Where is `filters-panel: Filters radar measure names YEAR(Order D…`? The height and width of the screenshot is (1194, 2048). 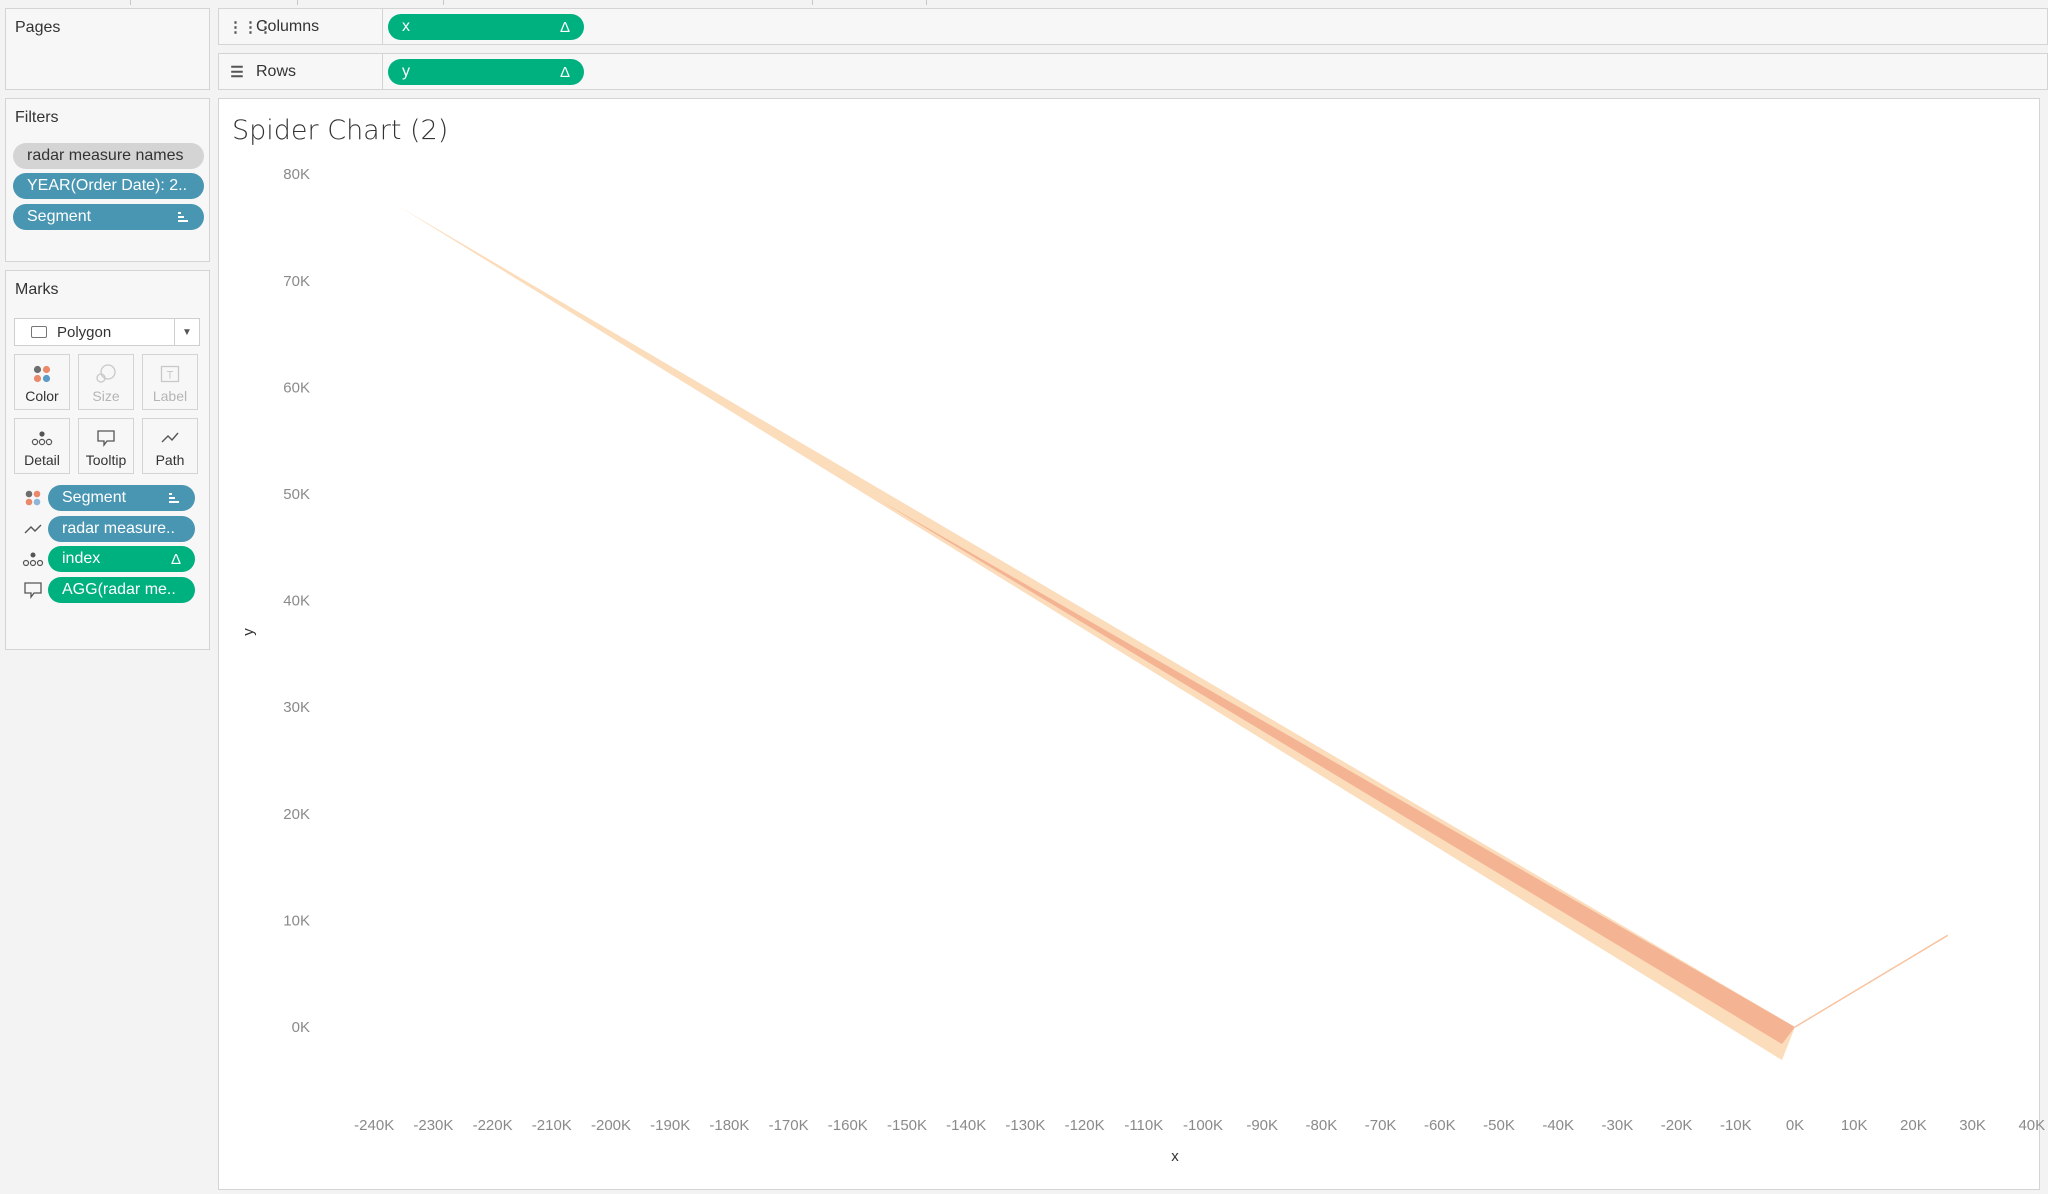
filters-panel: Filters radar measure names YEAR(Order D… is located at coordinates (107, 180).